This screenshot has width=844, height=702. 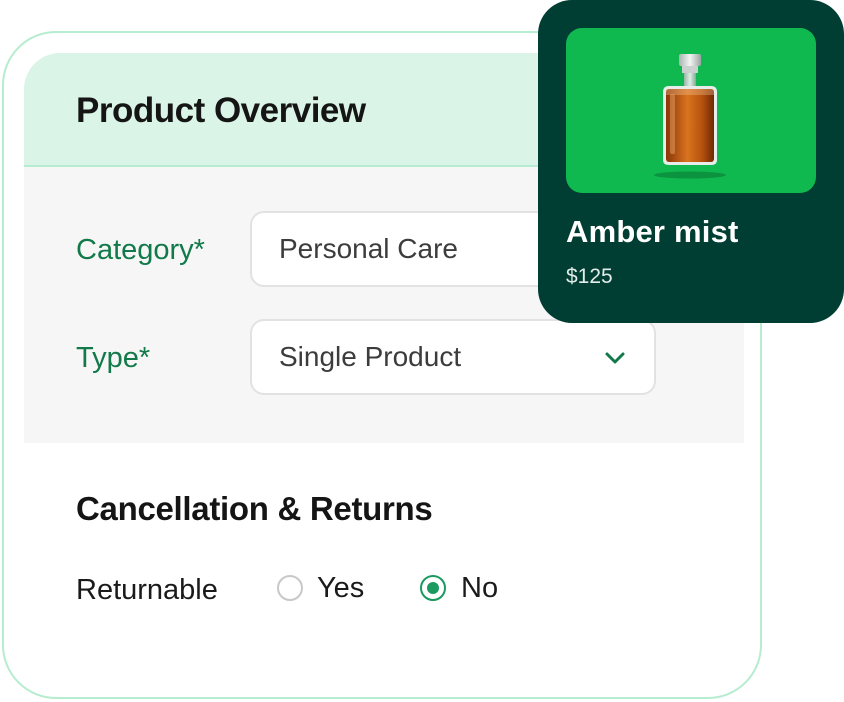 I want to click on returnable-no-radio, so click(x=433, y=588).